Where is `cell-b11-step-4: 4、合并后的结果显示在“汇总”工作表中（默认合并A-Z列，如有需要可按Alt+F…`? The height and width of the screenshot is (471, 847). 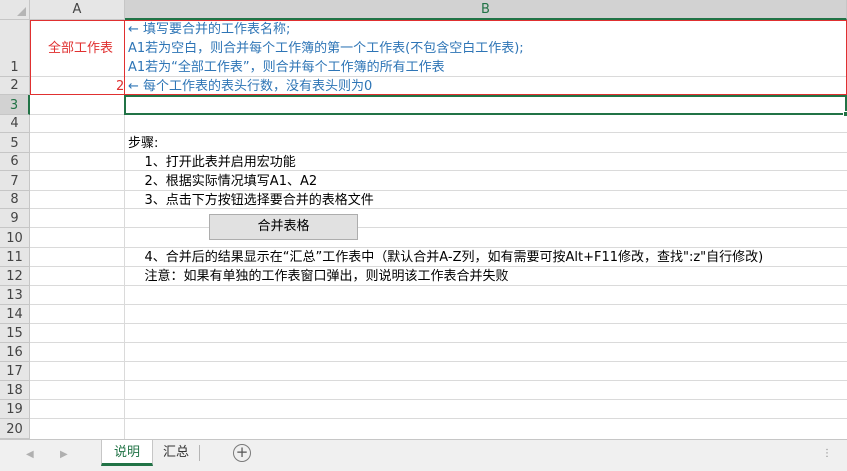 cell-b11-step-4: 4、合并后的结果显示在“汇总”工作表中（默认合并A-Z列，如有需要可按Alt+F… is located at coordinates (446, 257).